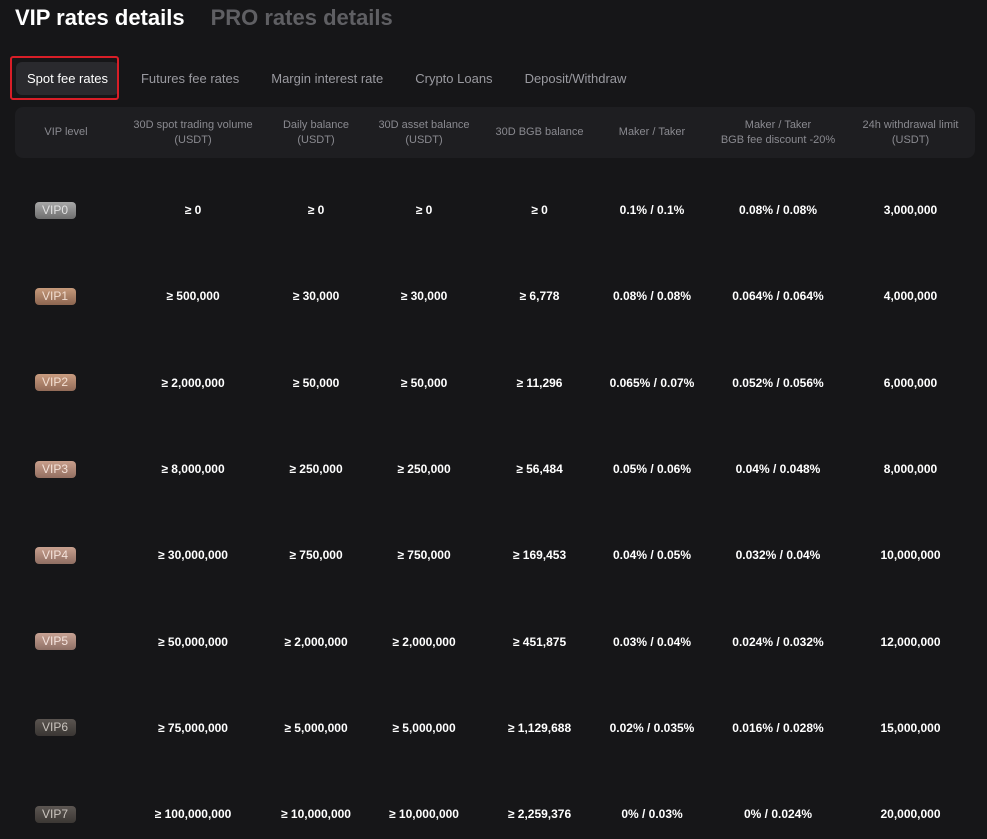  I want to click on cell-withdrawal-limit: 8,000,000, so click(910, 469).